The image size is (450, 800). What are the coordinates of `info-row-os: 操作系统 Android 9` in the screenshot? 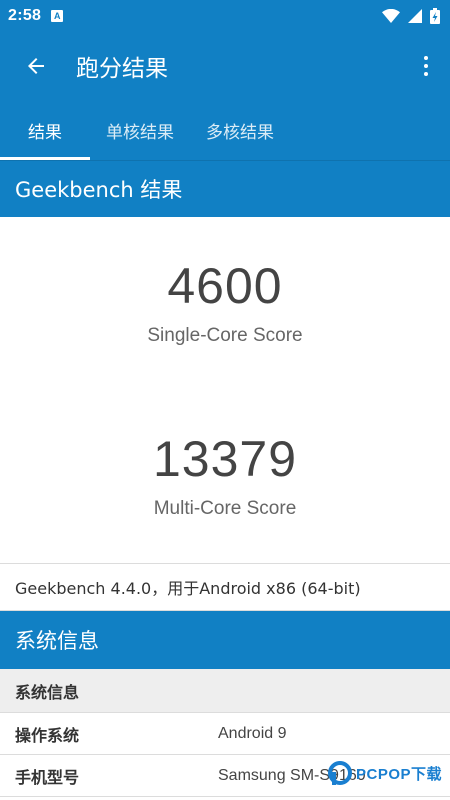 It's located at (225, 734).